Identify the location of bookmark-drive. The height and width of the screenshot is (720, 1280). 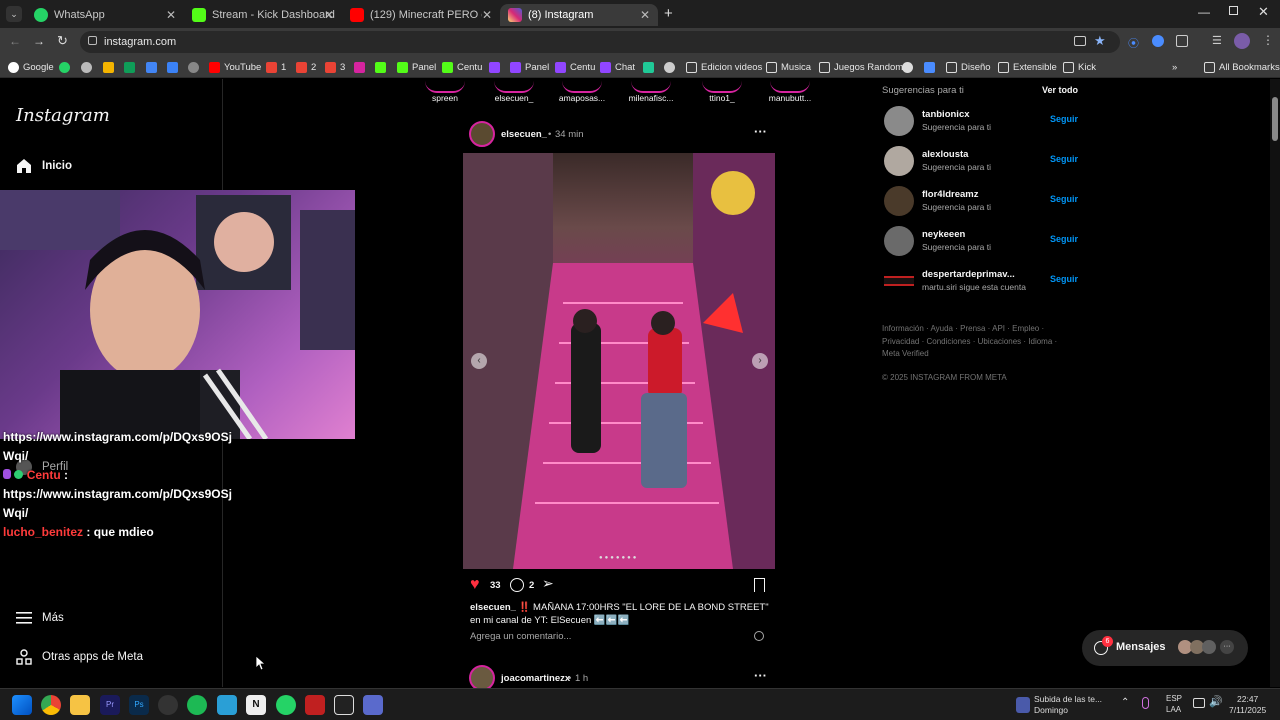
(110, 67).